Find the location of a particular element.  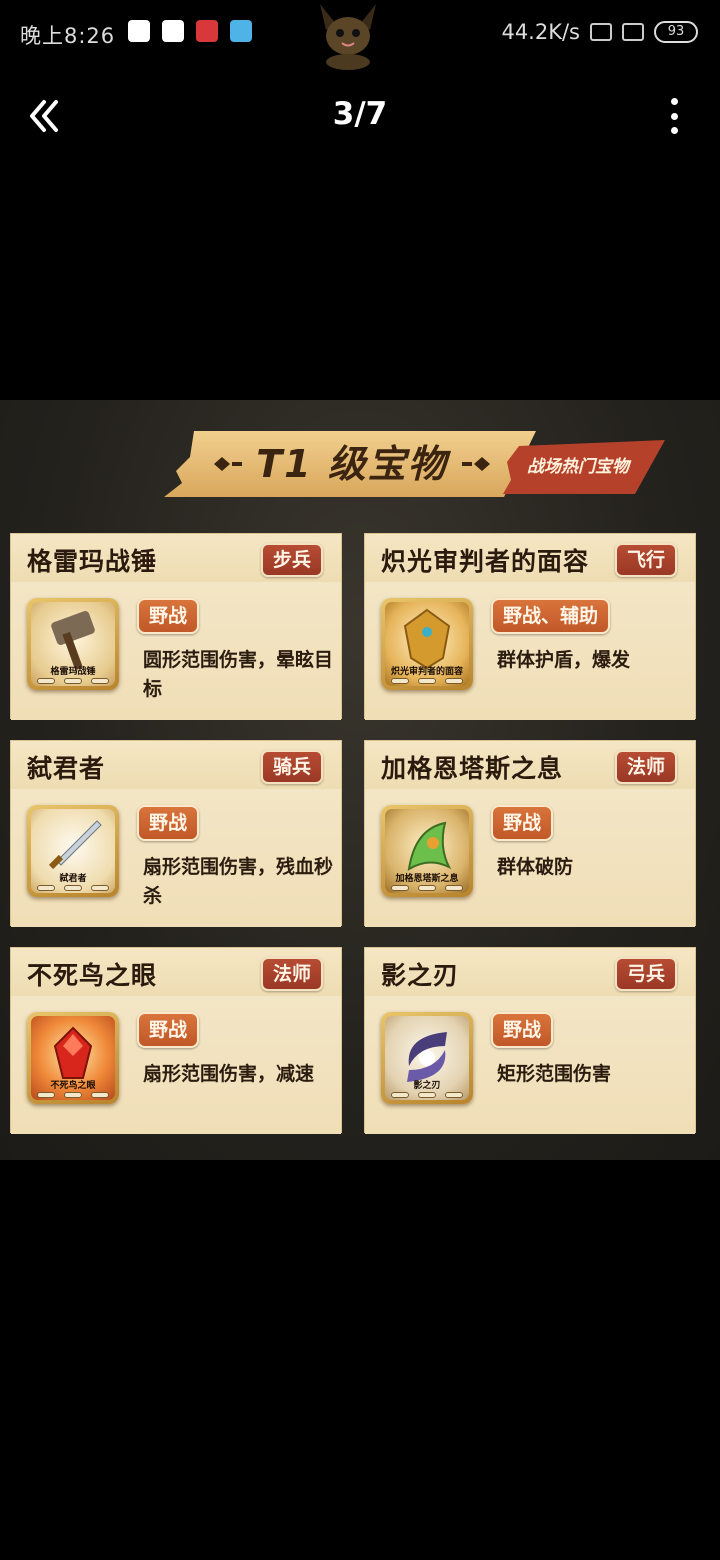

page-counter: 3/7 is located at coordinates (360, 114).